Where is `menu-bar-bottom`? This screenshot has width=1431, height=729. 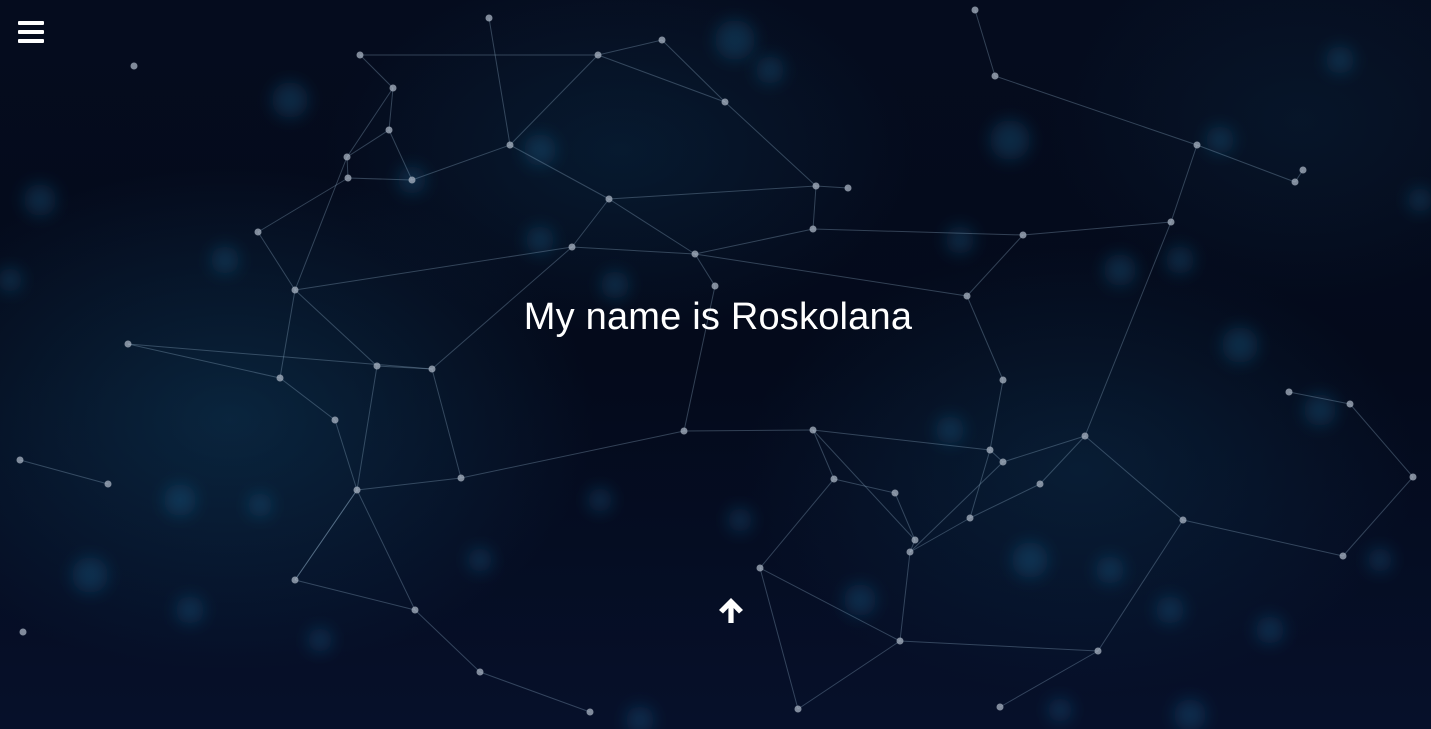 menu-bar-bottom is located at coordinates (31, 41).